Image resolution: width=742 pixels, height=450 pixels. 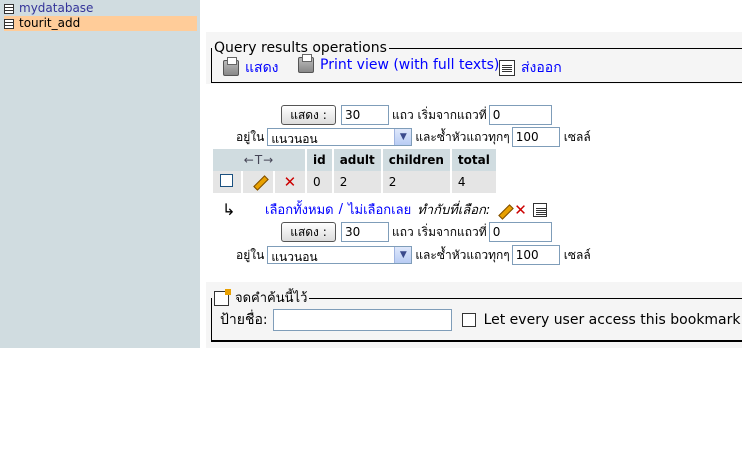 I want to click on export-icon, so click(x=507, y=68).